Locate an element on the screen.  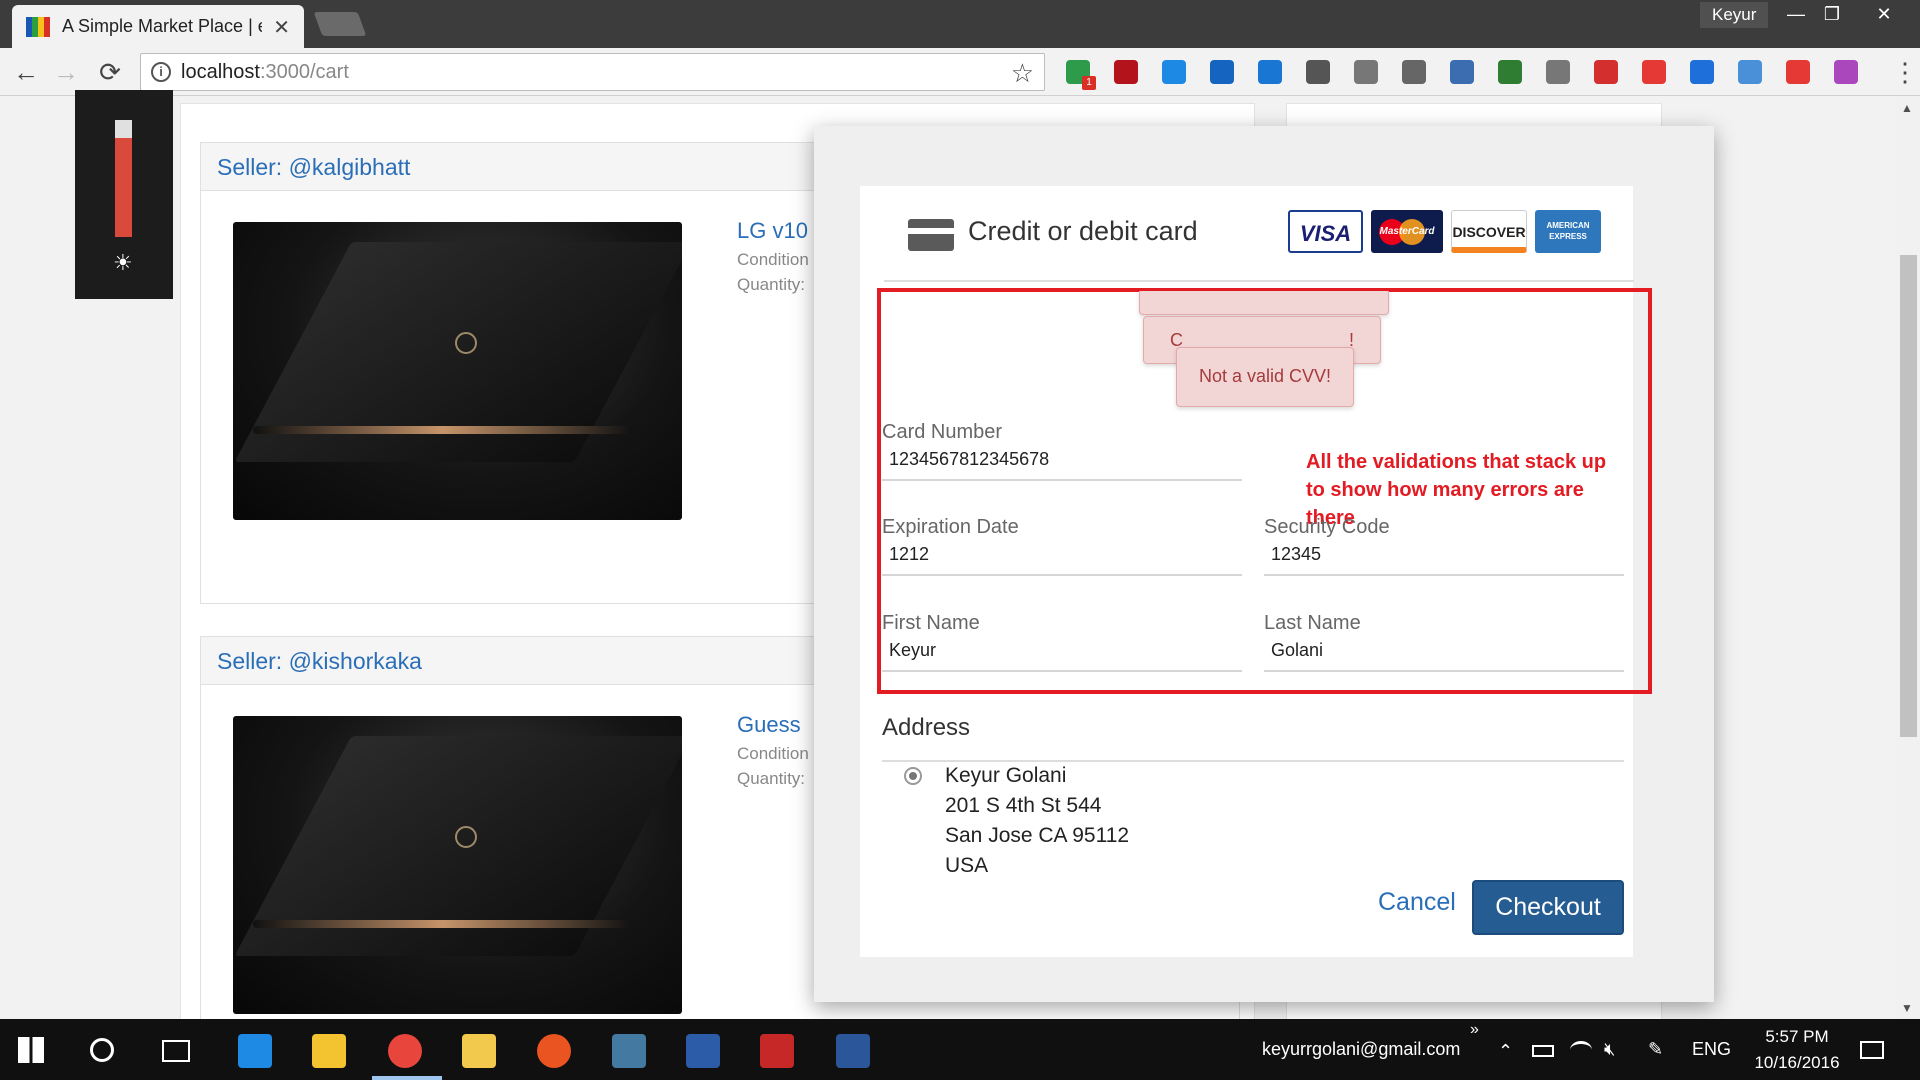
scroll-down-icon: ▼ is located at coordinates (1907, 1008).